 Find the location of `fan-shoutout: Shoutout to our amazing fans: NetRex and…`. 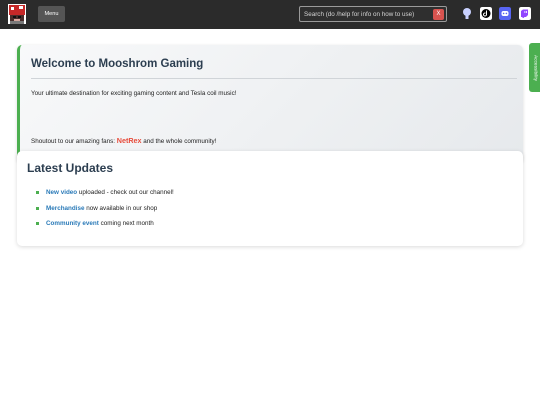

fan-shoutout: Shoutout to our amazing fans: NetRex and… is located at coordinates (123, 140).